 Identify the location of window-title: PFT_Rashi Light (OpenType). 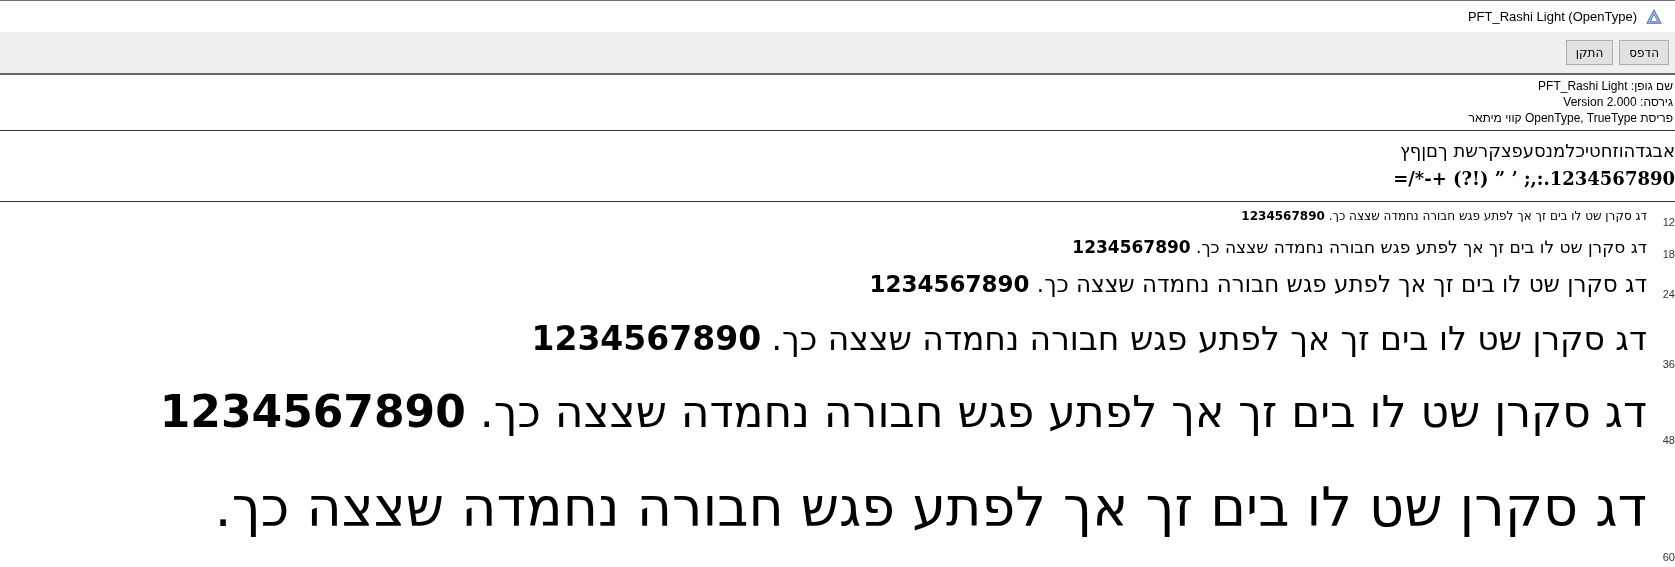
(1552, 16).